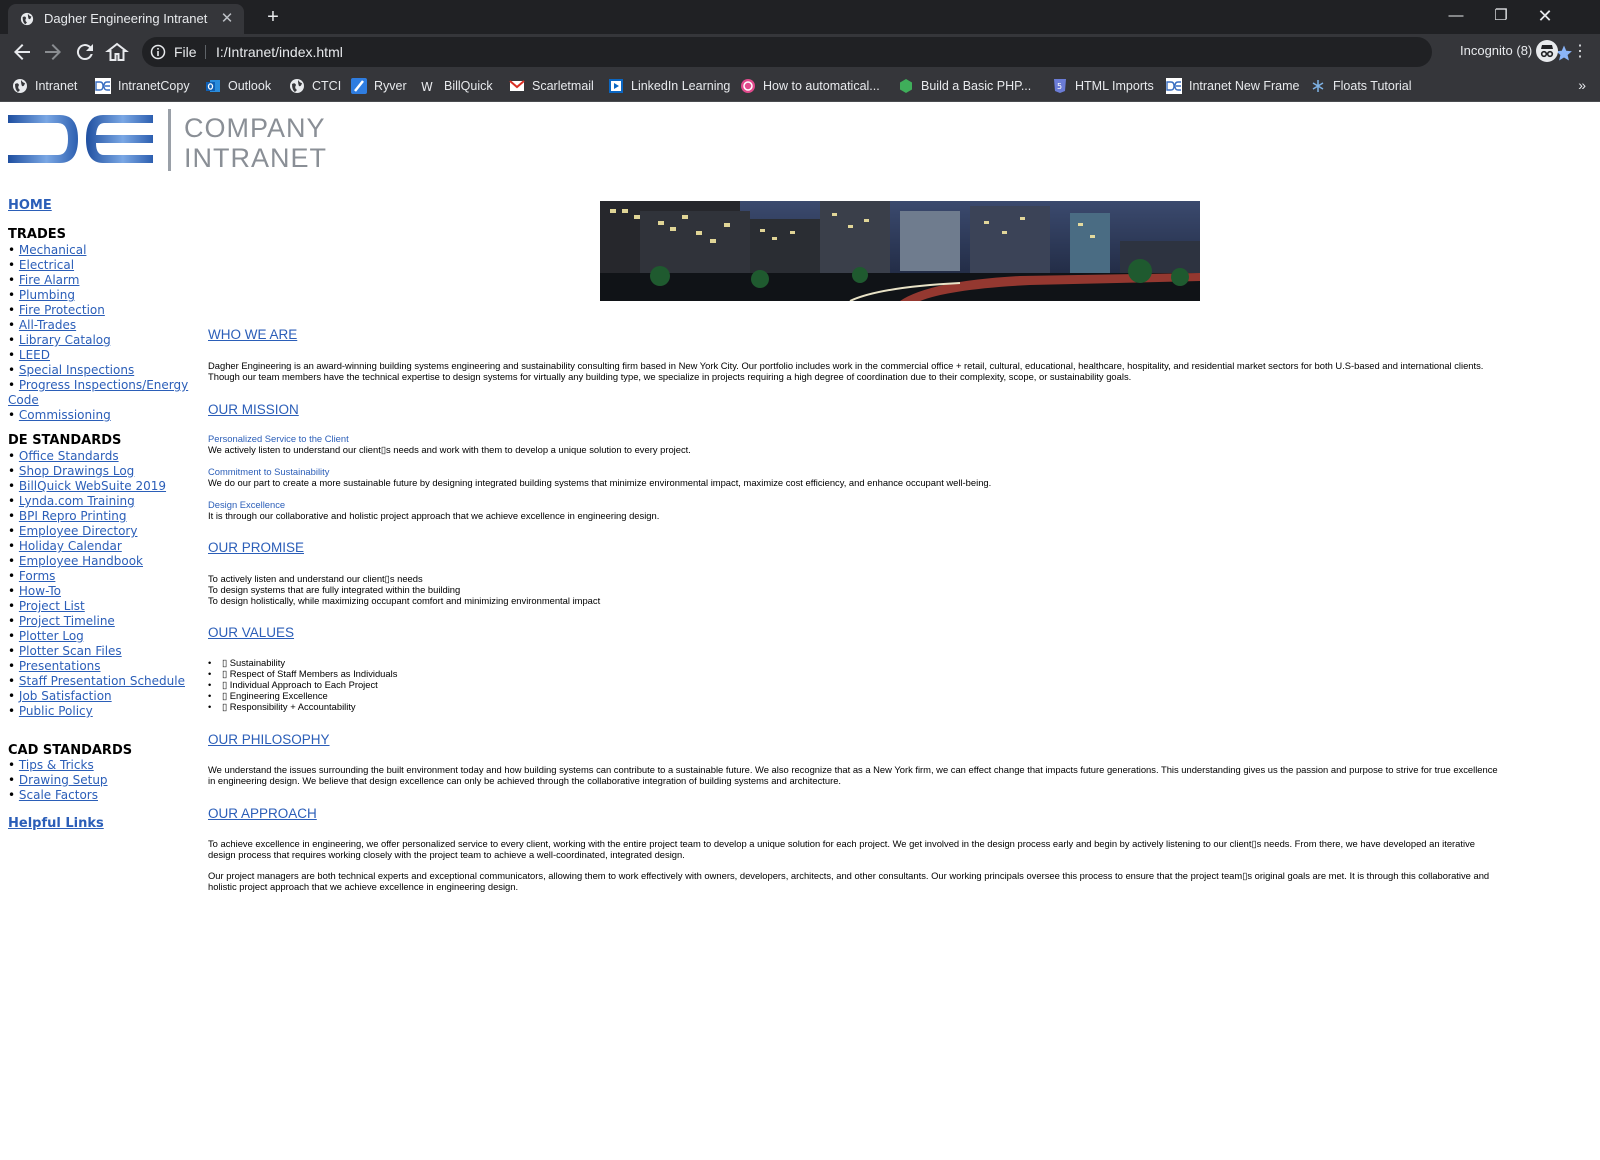 The width and height of the screenshot is (1600, 1160). Describe the element at coordinates (379, 86) in the screenshot. I see `bookmark-ryver: Ryver` at that location.